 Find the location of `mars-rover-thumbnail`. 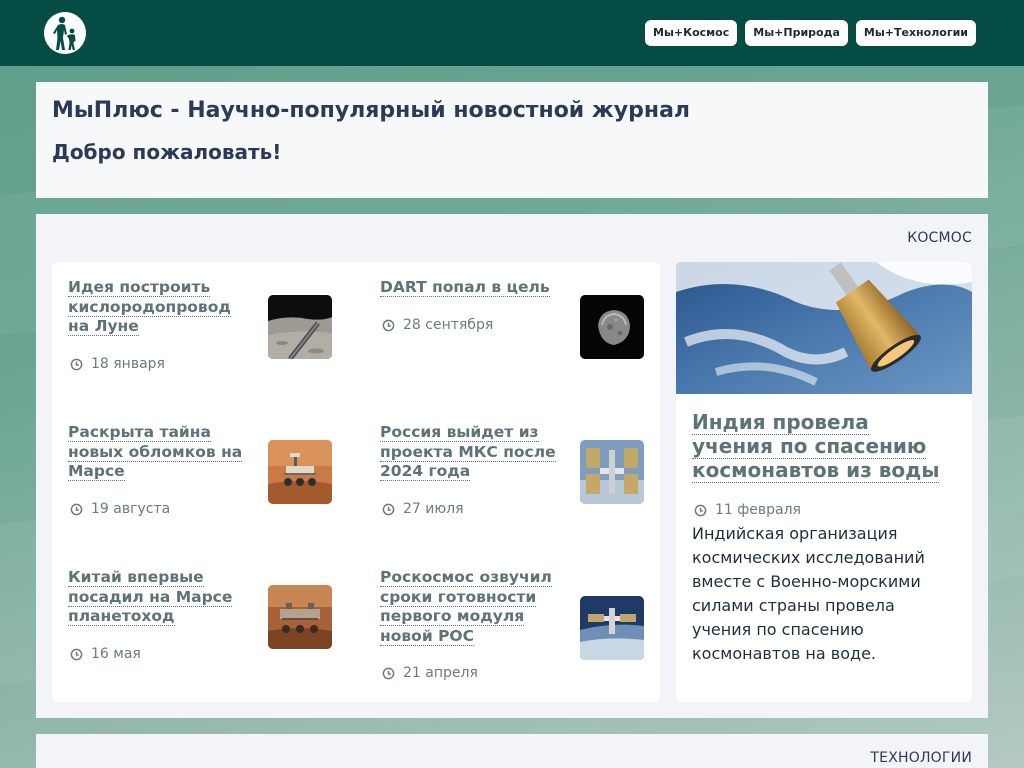

mars-rover-thumbnail is located at coordinates (300, 472).